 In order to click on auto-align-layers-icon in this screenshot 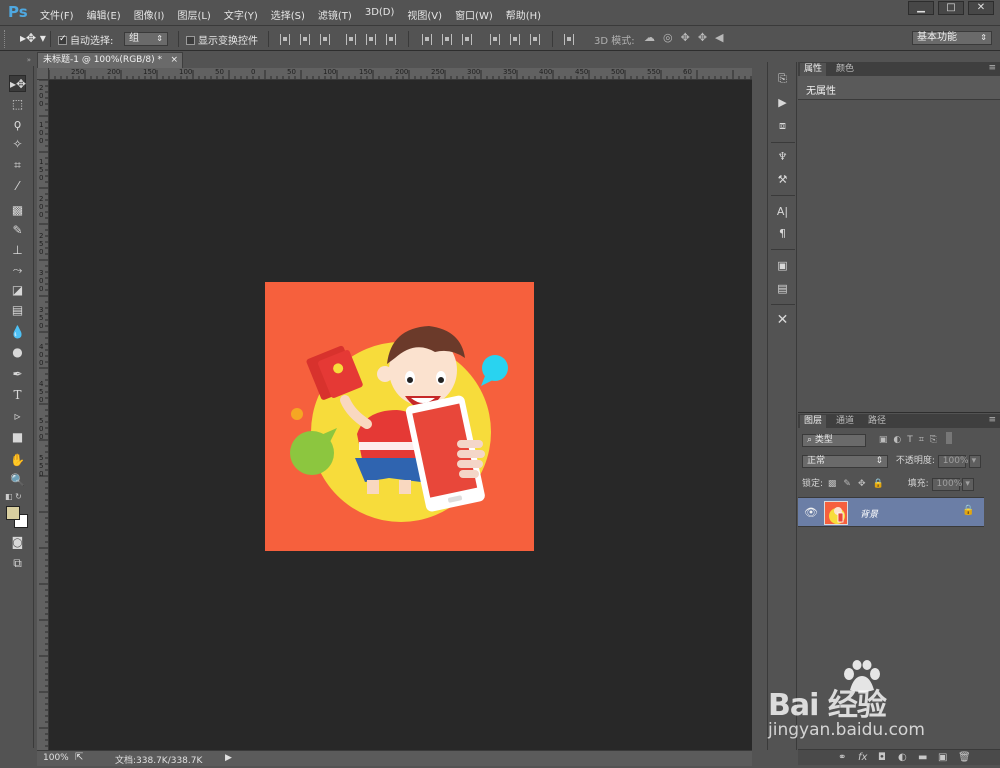, I will do `click(569, 39)`.